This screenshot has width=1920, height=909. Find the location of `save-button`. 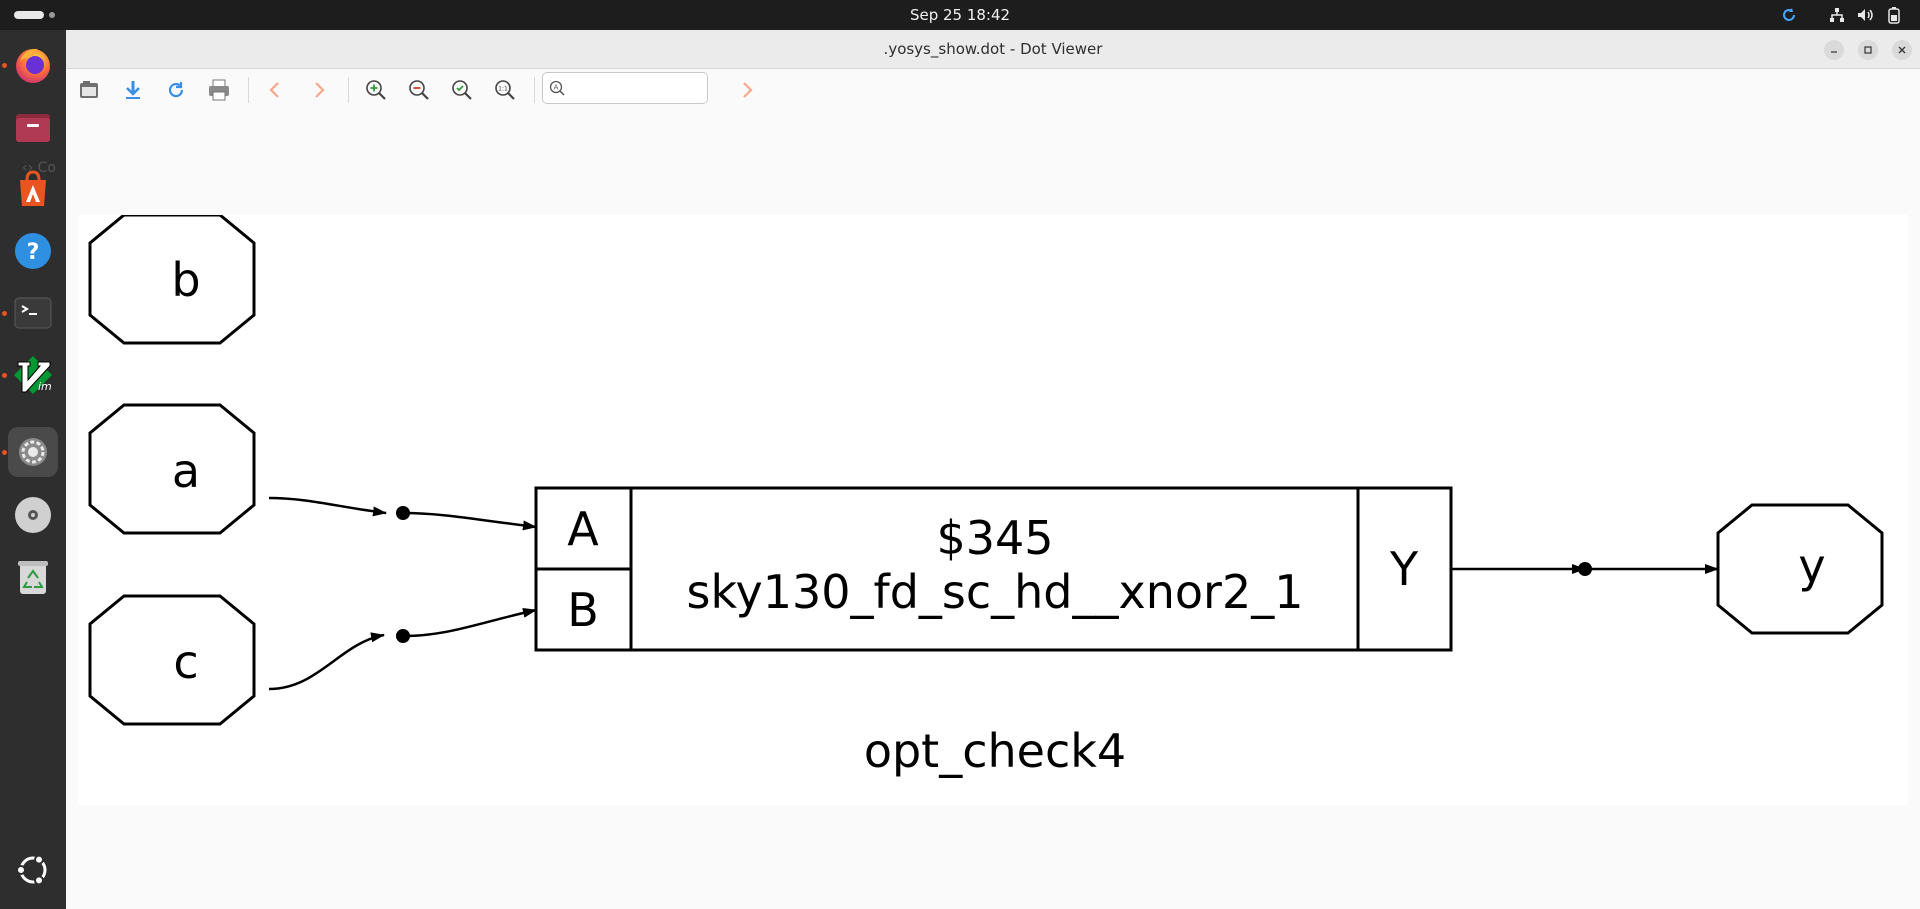

save-button is located at coordinates (133, 90).